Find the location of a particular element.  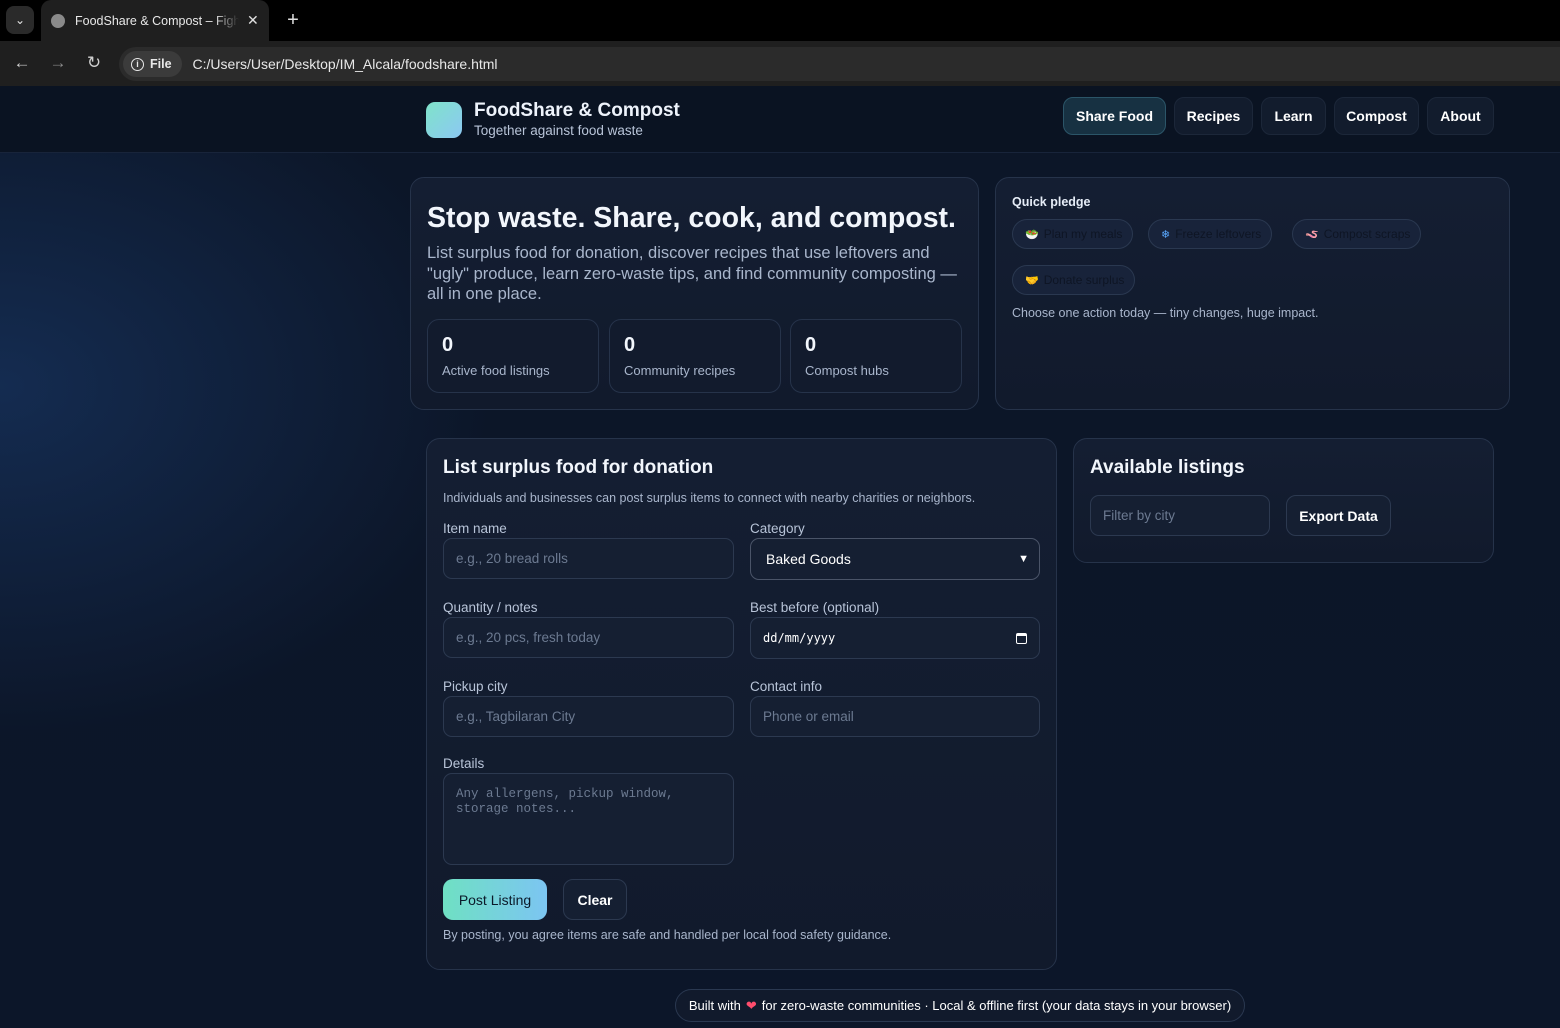

pledge-chip-donate-surplus: 🤝 Donate surplus is located at coordinates (1074, 280).